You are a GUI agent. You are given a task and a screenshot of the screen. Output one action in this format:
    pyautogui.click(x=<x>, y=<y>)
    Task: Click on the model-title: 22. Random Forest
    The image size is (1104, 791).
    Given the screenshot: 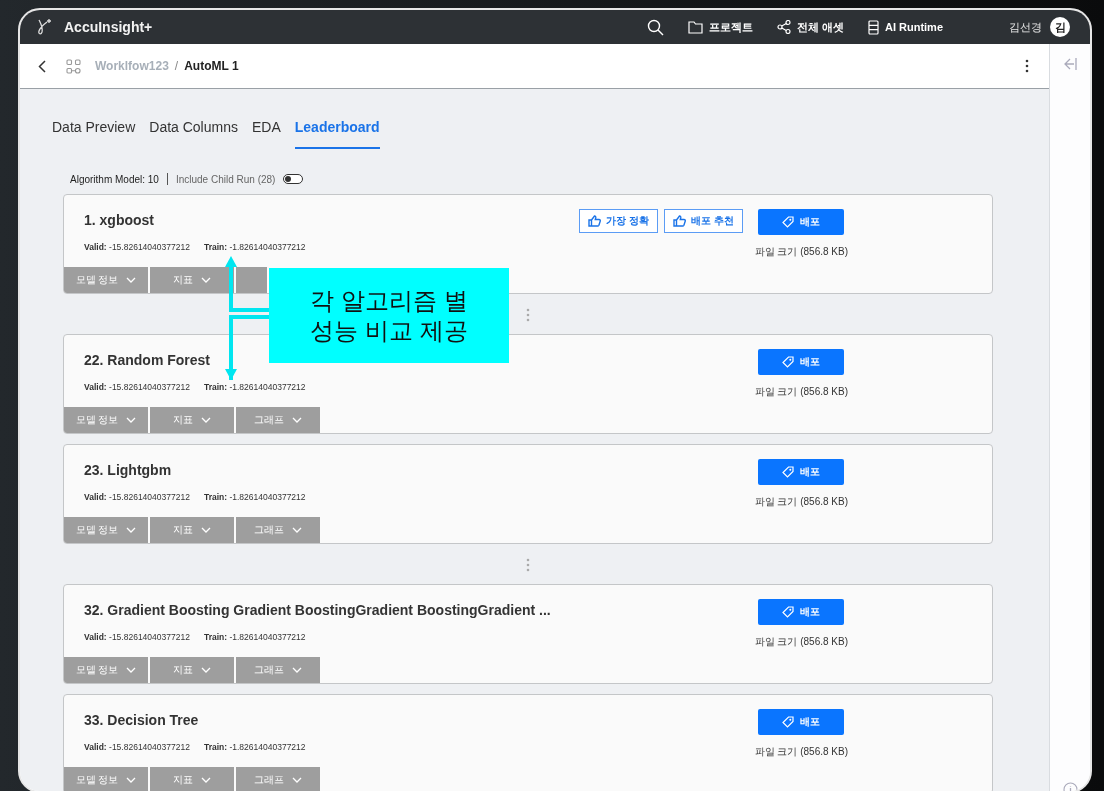 What is the action you would take?
    pyautogui.click(x=148, y=360)
    